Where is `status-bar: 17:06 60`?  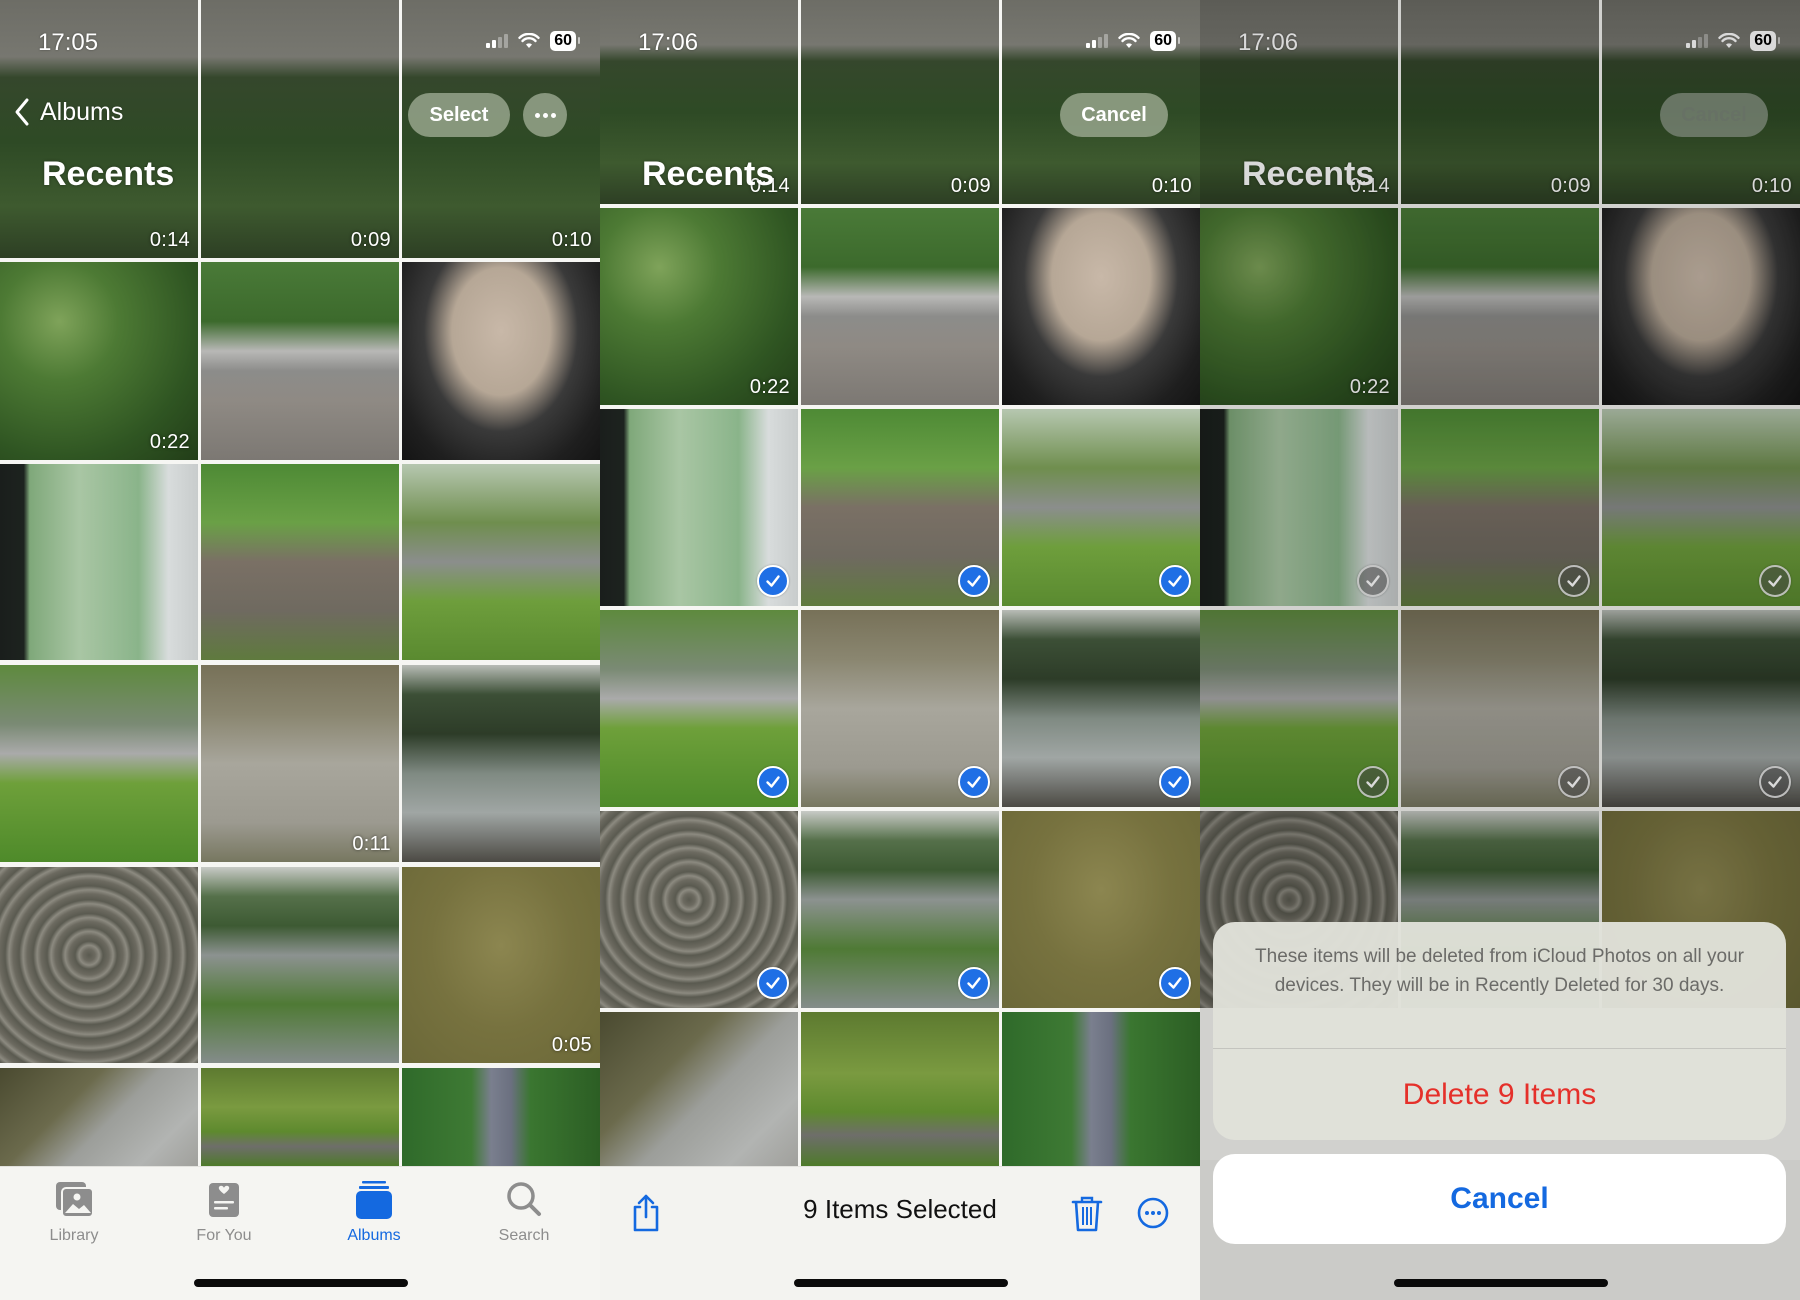 status-bar: 17:06 60 is located at coordinates (900, 30).